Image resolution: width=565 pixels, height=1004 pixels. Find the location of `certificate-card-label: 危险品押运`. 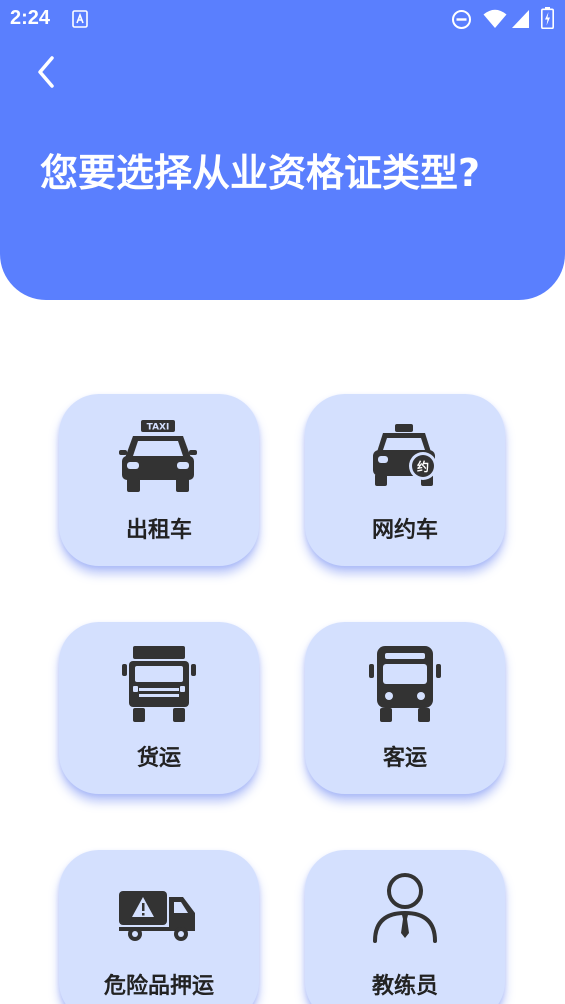

certificate-card-label: 危险品押运 is located at coordinates (158, 986).